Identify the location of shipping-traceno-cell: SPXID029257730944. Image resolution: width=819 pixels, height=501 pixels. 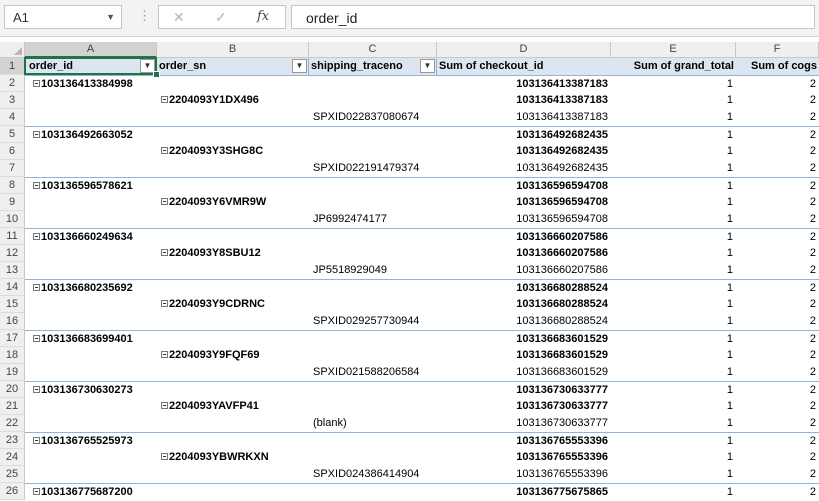
(373, 321).